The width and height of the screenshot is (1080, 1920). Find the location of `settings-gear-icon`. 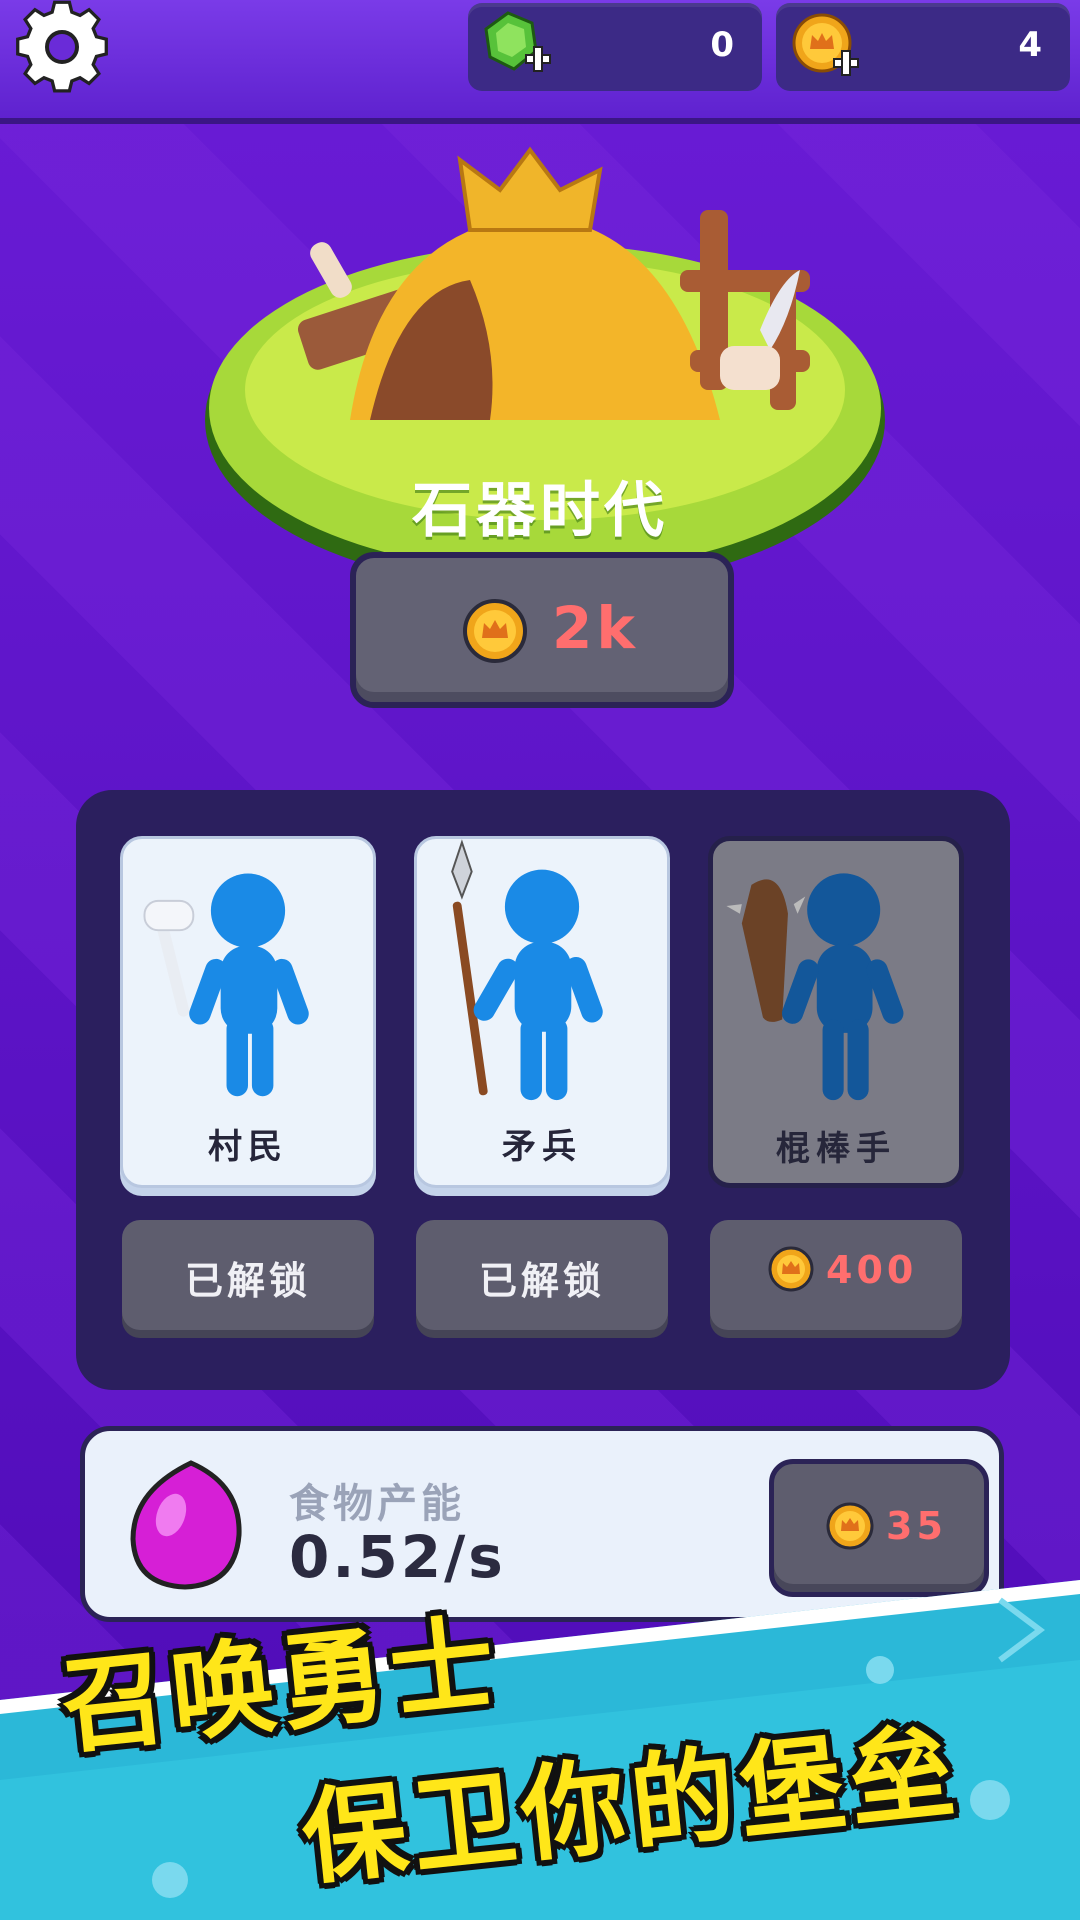

settings-gear-icon is located at coordinates (62, 50).